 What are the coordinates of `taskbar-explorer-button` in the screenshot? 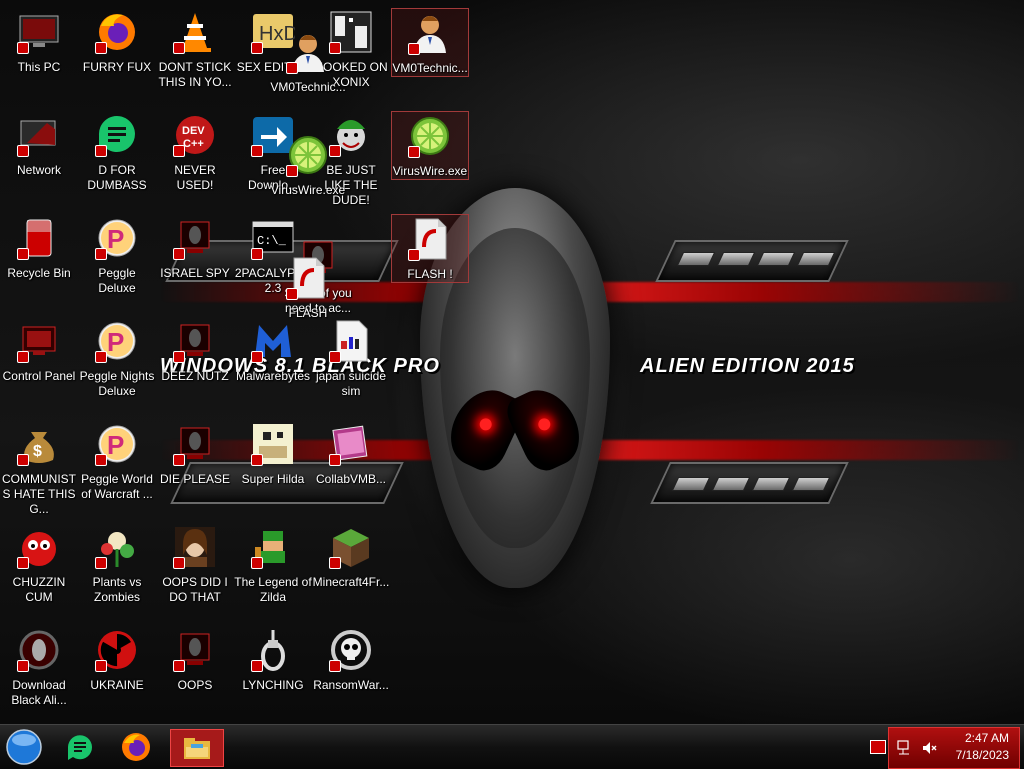 It's located at (197, 748).